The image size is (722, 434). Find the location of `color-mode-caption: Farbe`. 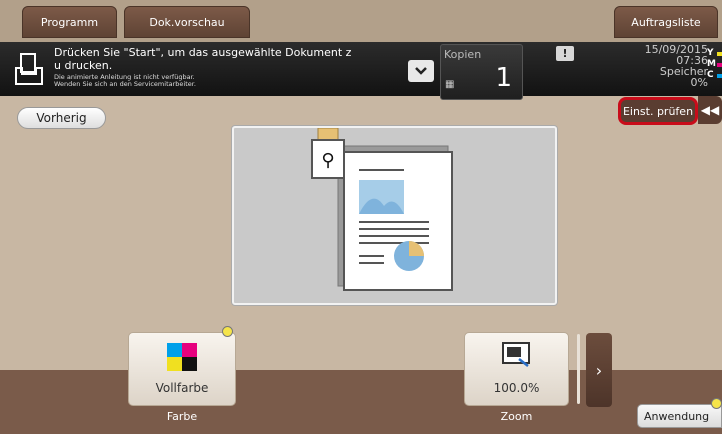

color-mode-caption: Farbe is located at coordinates (182, 416).